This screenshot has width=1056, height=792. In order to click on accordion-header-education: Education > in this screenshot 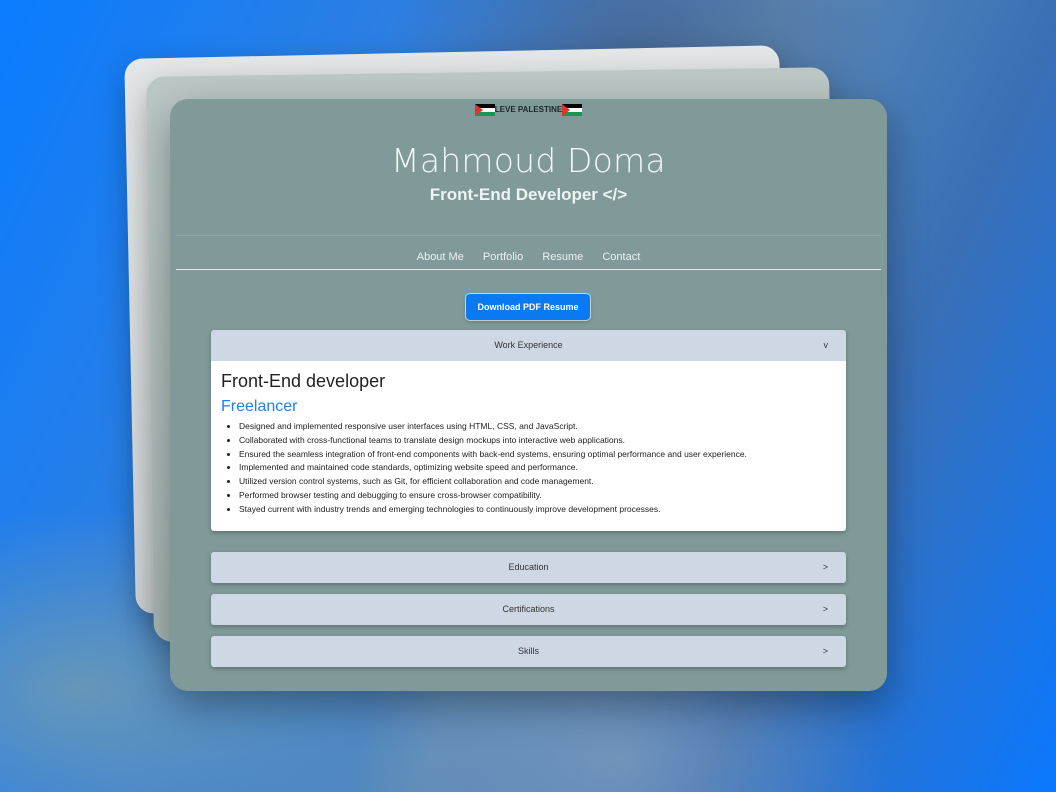, I will do `click(528, 567)`.